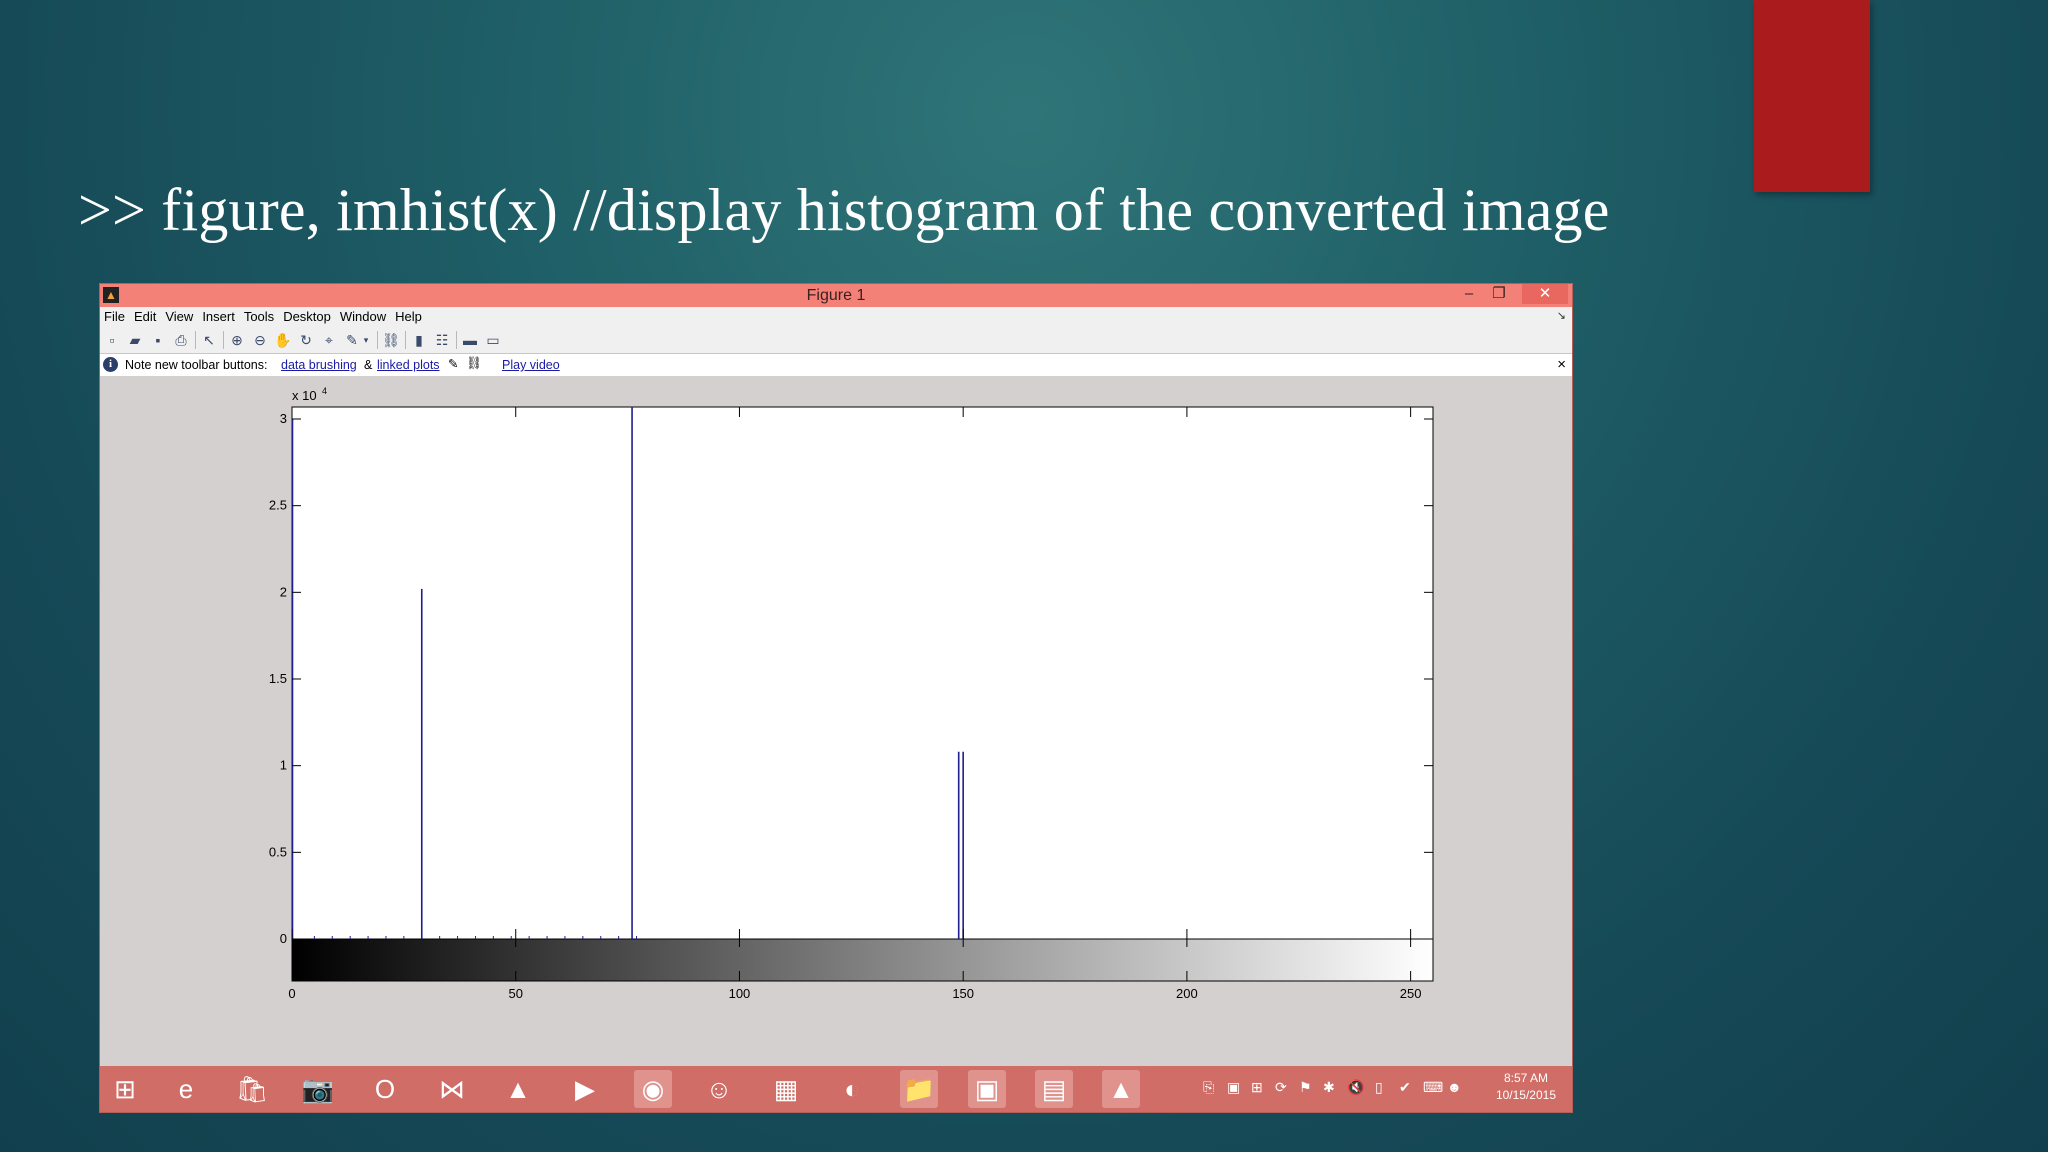 The height and width of the screenshot is (1152, 2048). Describe the element at coordinates (852, 1089) in the screenshot. I see `photo-app-icon: ◐` at that location.